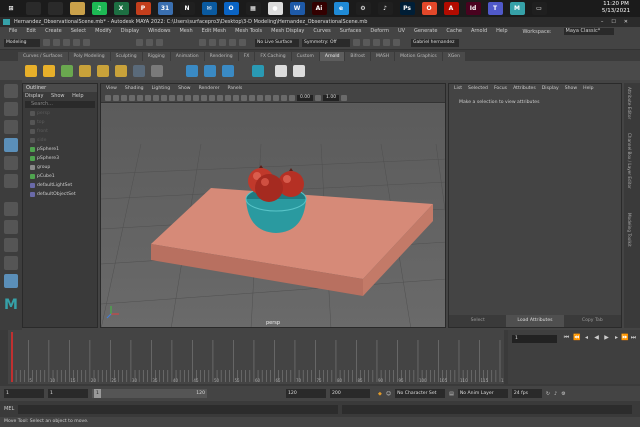 The image size is (640, 427). I want to click on light-portal-icon, so click(157, 70).